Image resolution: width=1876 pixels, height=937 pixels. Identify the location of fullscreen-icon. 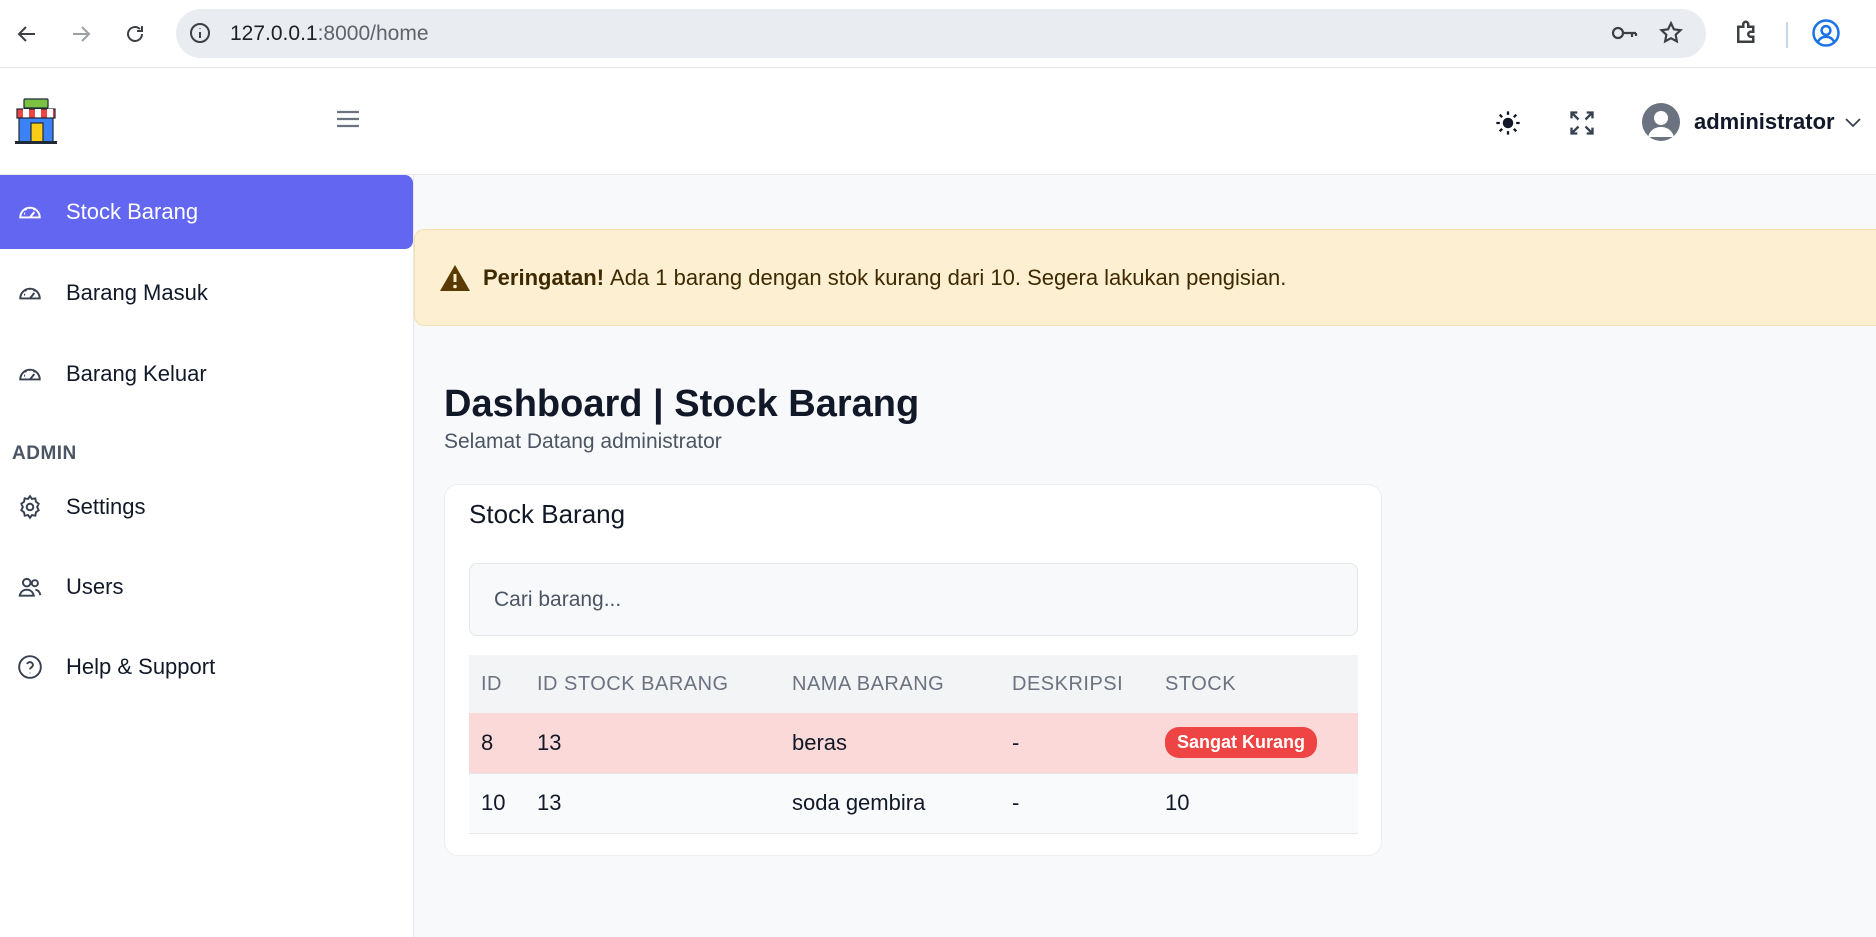
(1582, 123).